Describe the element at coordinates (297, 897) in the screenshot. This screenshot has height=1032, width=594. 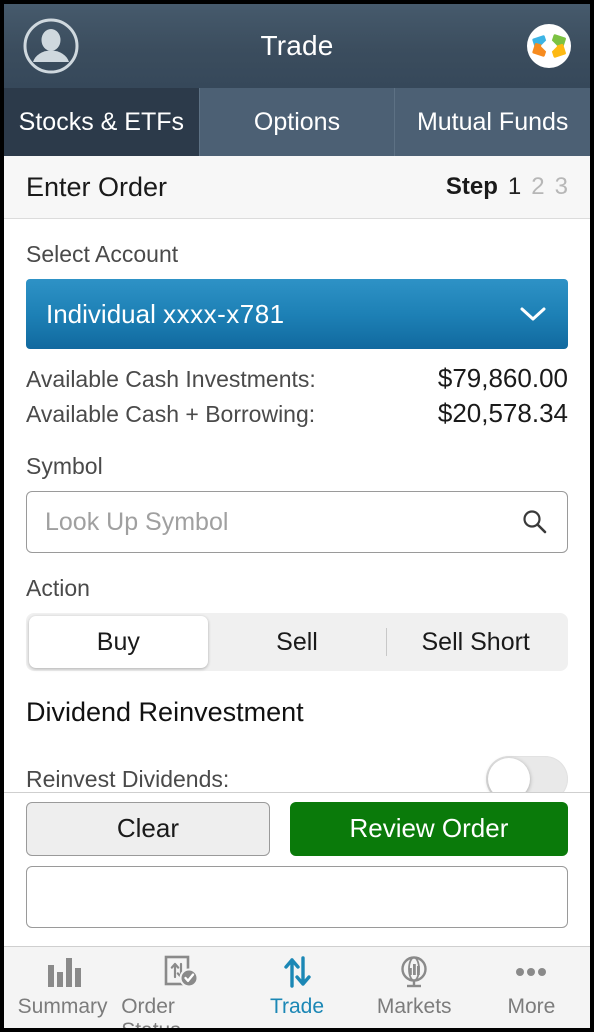
I see `quantity-input` at that location.